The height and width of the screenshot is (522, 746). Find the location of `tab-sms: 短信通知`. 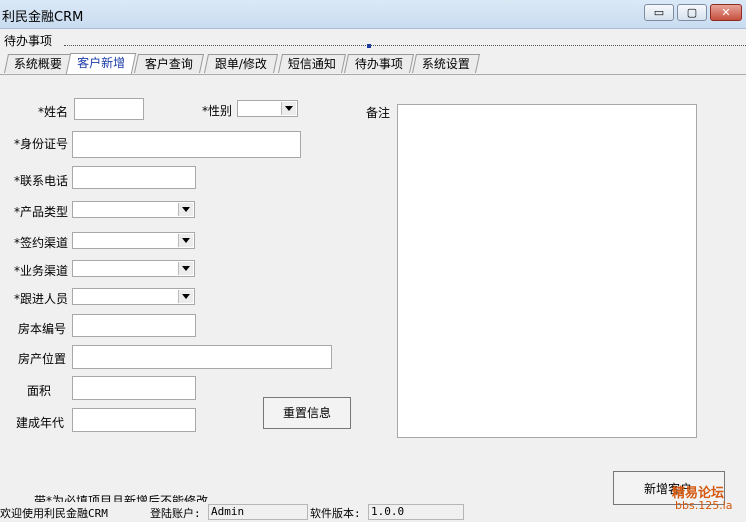

tab-sms: 短信通知 is located at coordinates (312, 63).